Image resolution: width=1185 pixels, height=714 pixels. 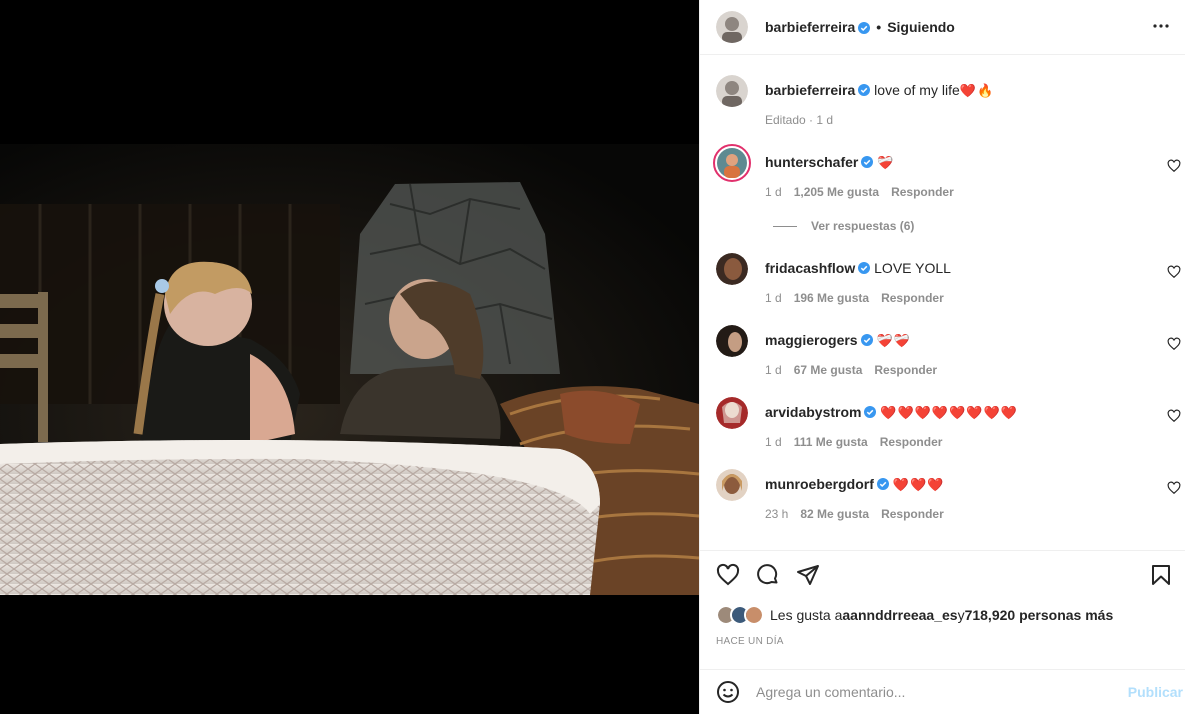 I want to click on author-username: barbieferreira, so click(x=810, y=27).